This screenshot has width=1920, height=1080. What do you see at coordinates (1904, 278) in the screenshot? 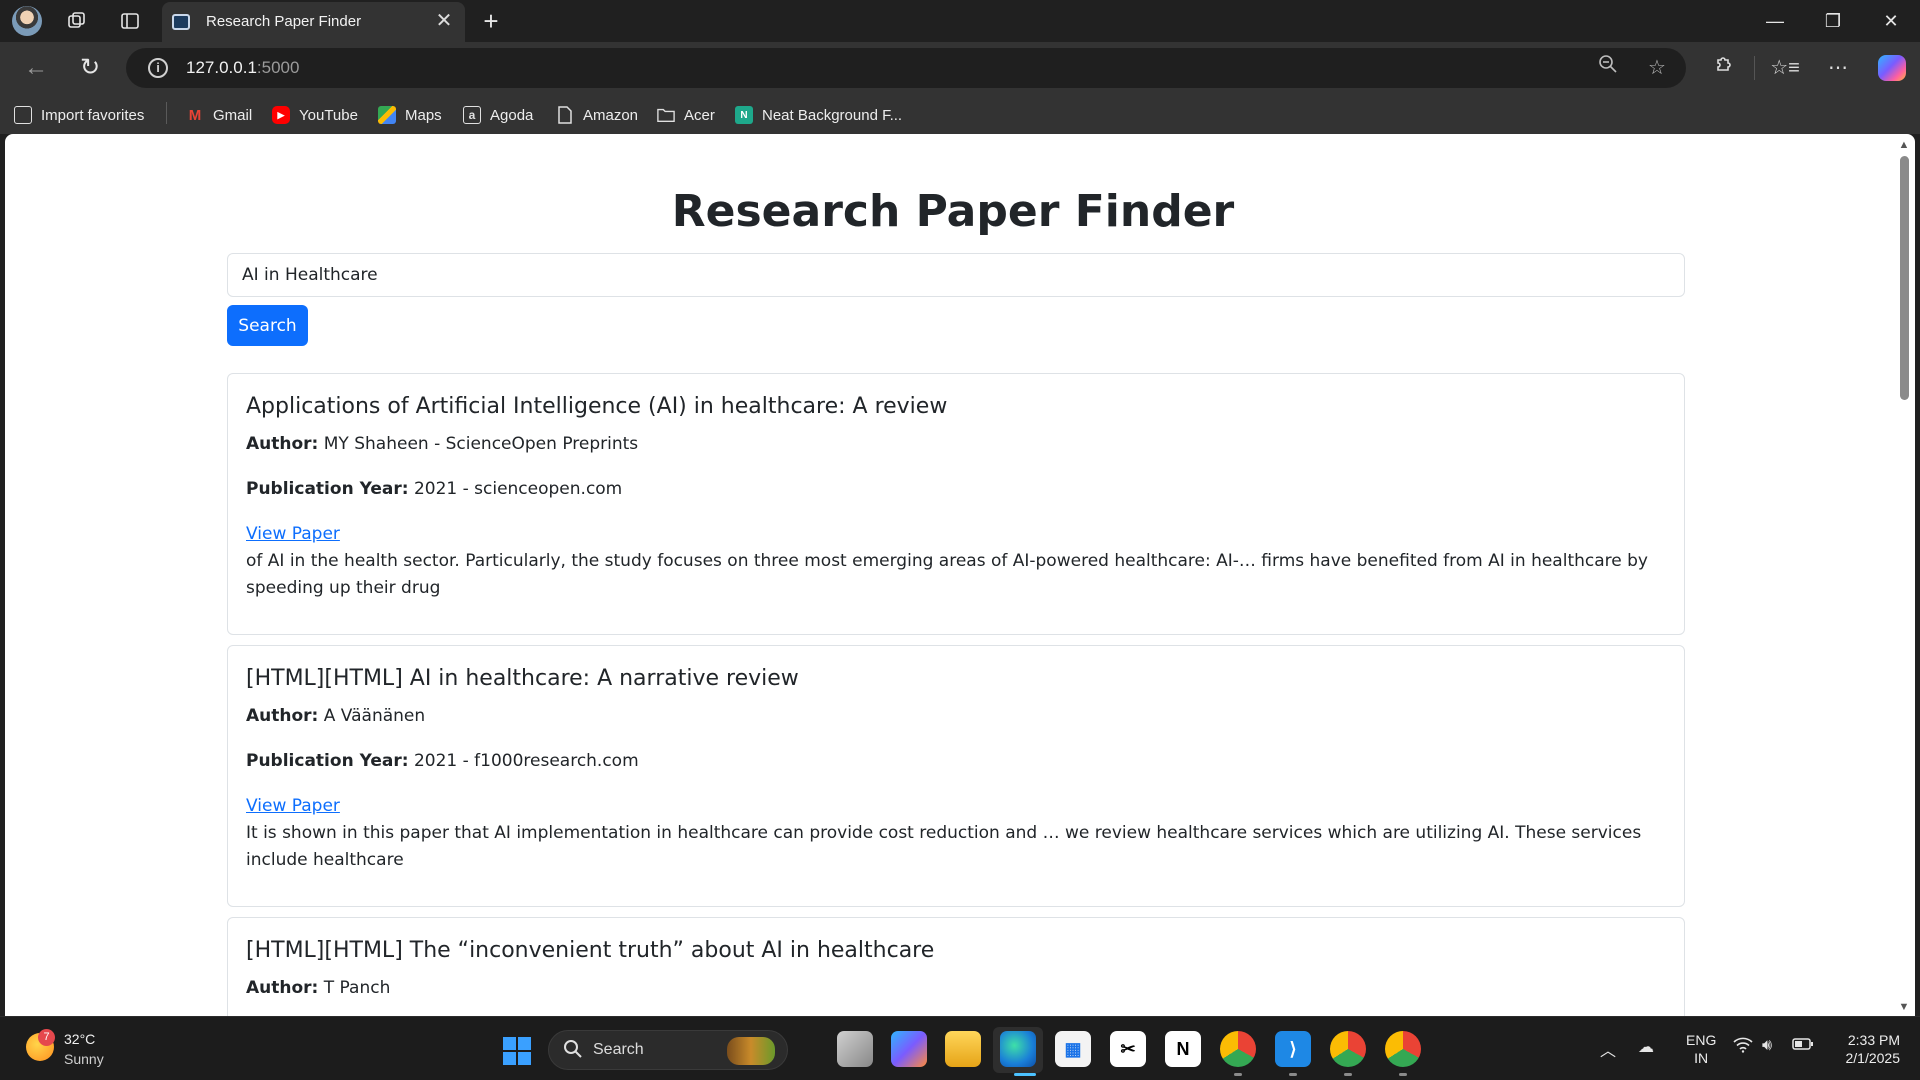
I see `scrollbar-thumb` at bounding box center [1904, 278].